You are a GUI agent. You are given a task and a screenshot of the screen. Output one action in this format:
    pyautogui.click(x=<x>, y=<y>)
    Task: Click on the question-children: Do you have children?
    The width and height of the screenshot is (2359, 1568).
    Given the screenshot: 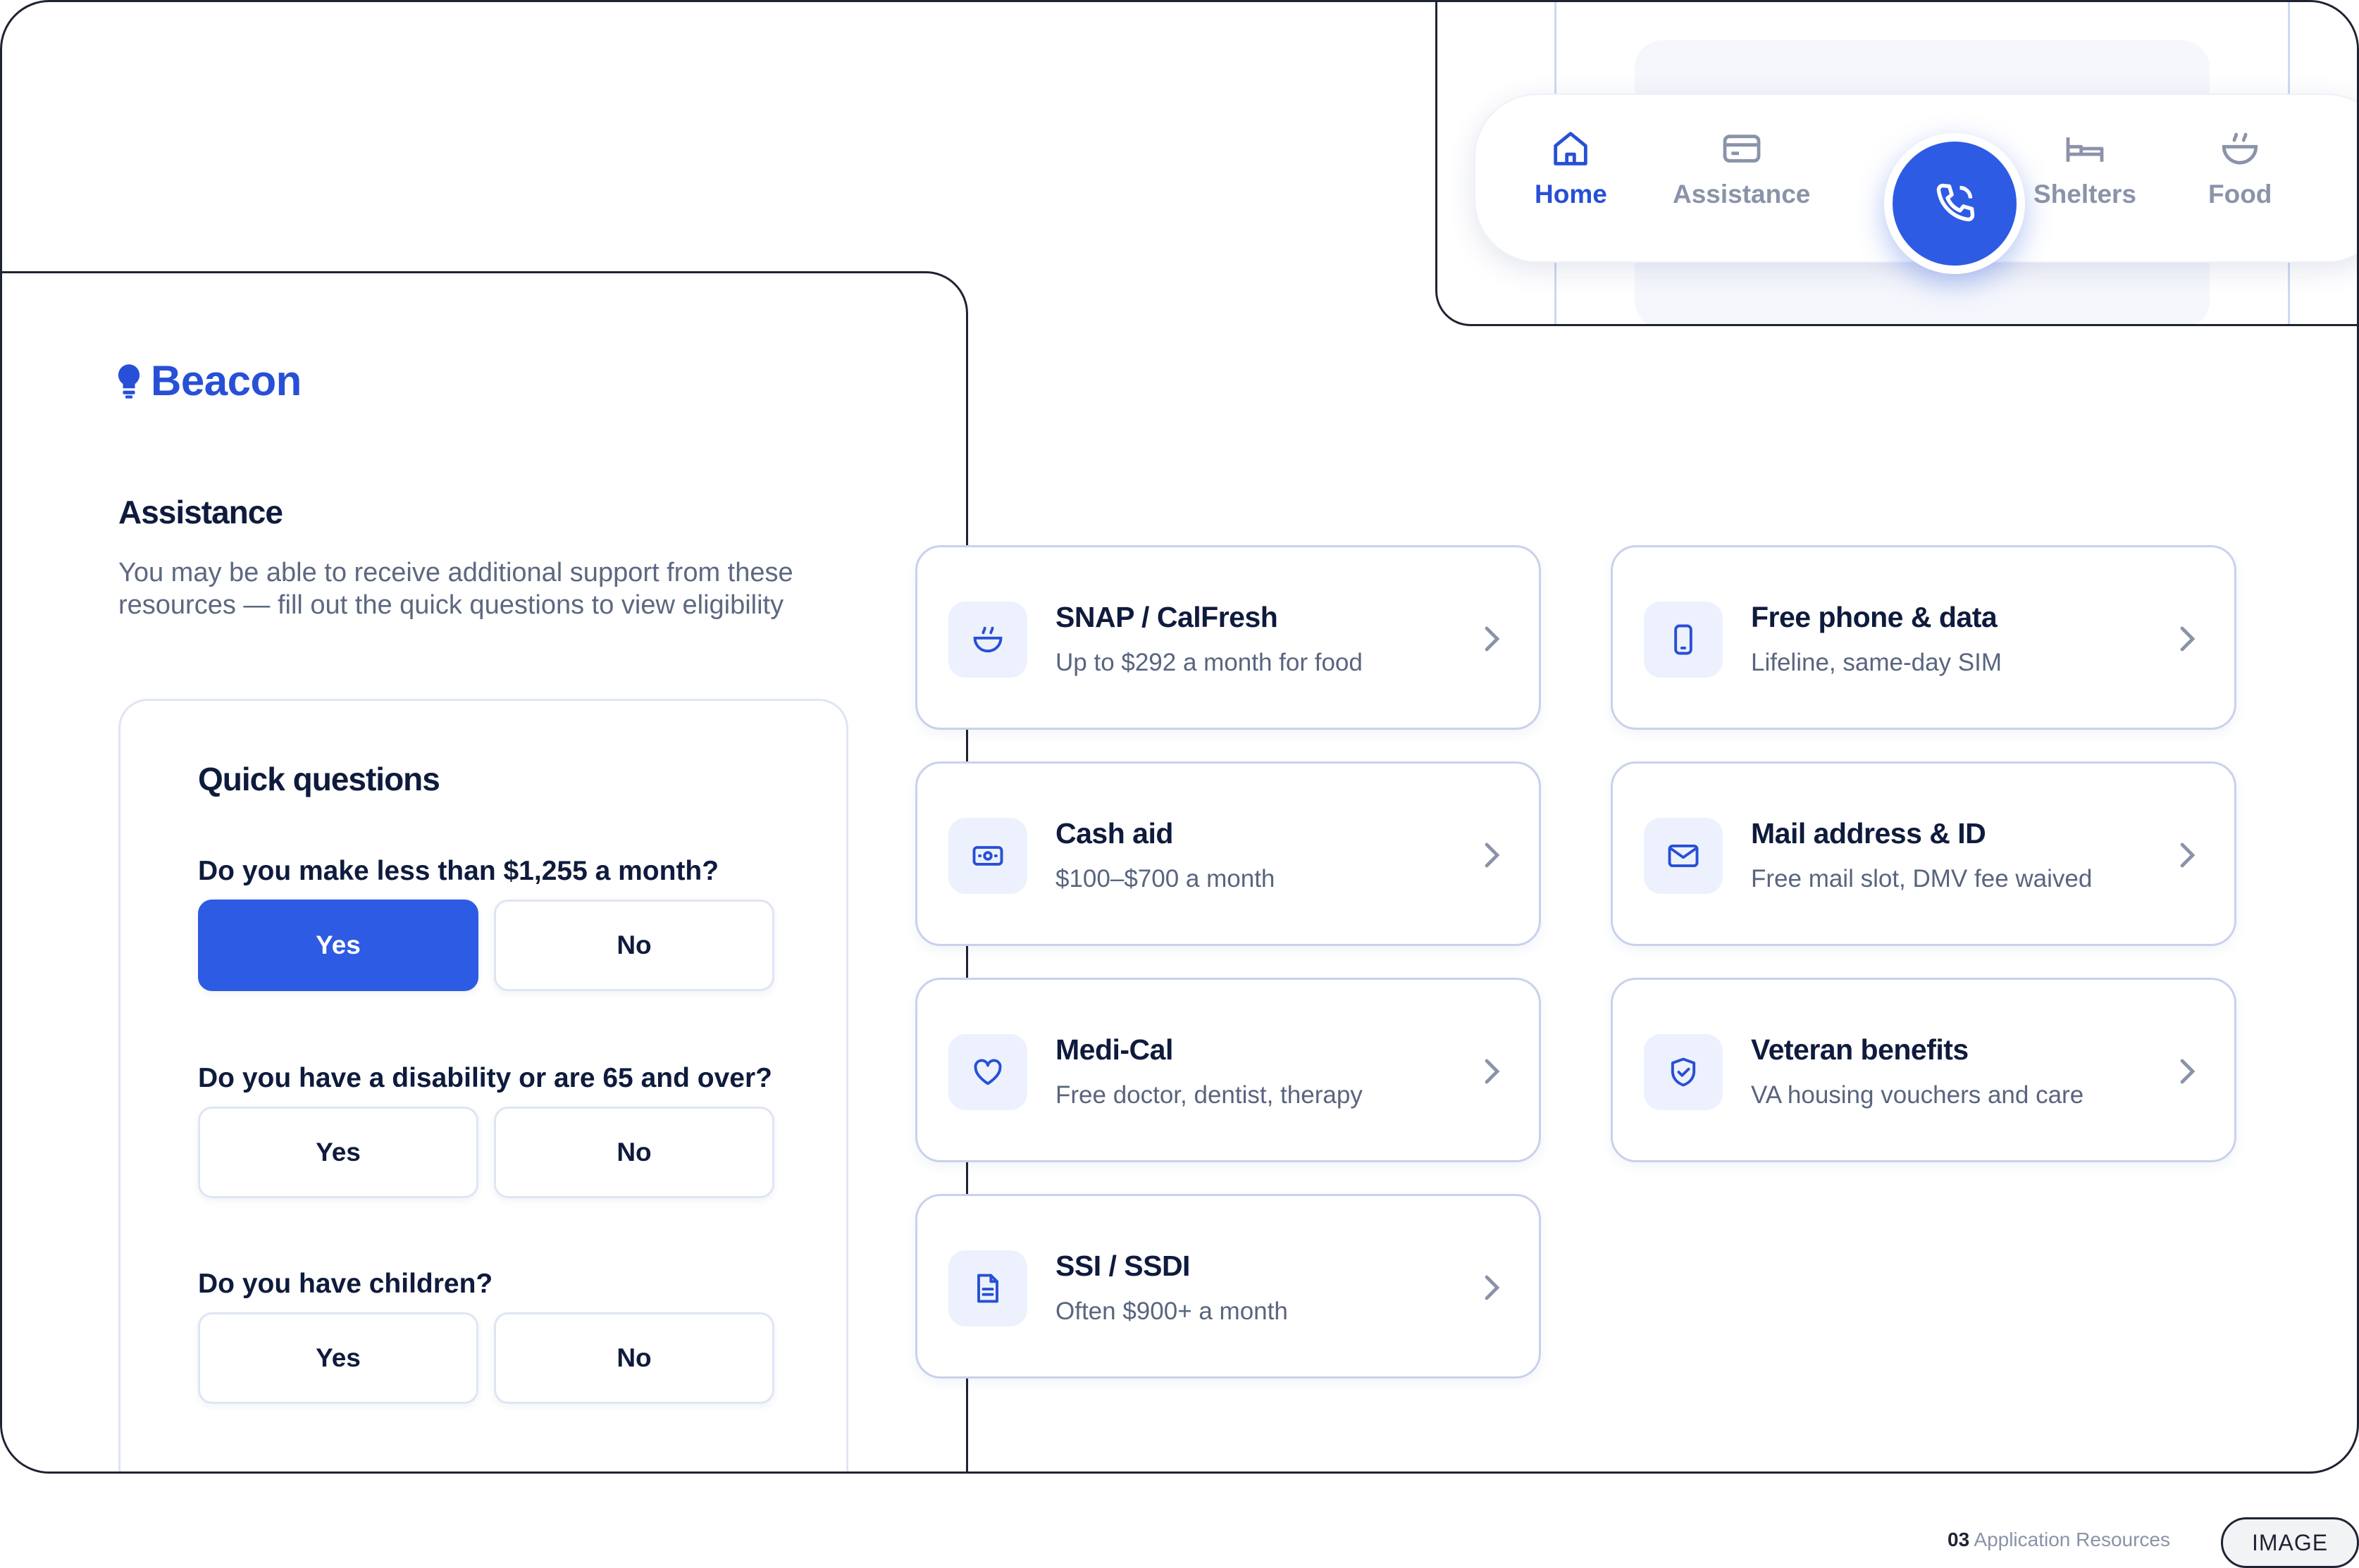 What is the action you would take?
    pyautogui.click(x=345, y=1284)
    